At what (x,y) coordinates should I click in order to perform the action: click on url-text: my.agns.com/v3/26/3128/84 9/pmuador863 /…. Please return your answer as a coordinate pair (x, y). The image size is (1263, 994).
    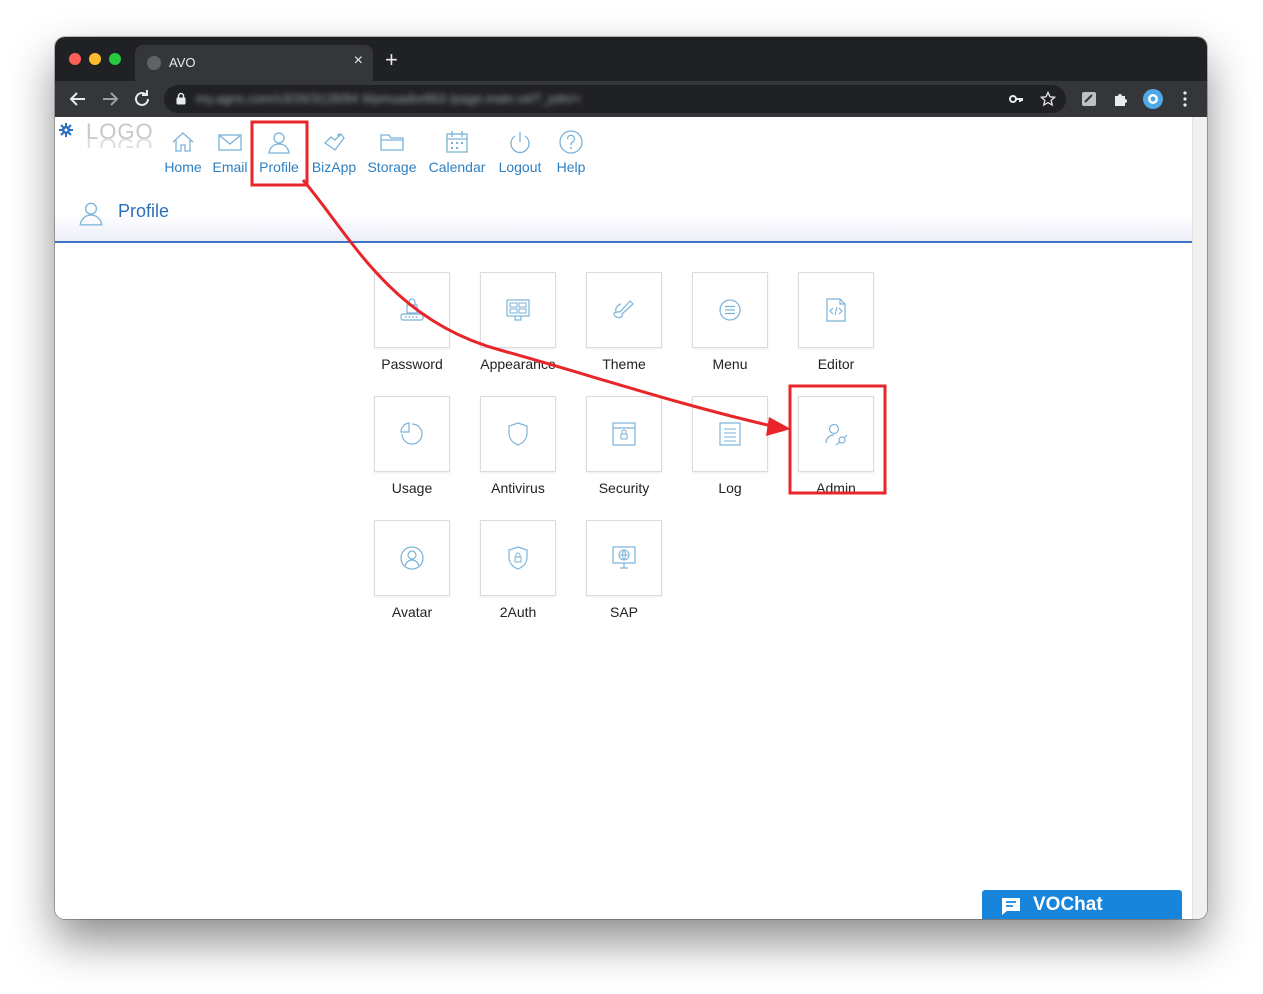
    Looking at the image, I should click on (389, 98).